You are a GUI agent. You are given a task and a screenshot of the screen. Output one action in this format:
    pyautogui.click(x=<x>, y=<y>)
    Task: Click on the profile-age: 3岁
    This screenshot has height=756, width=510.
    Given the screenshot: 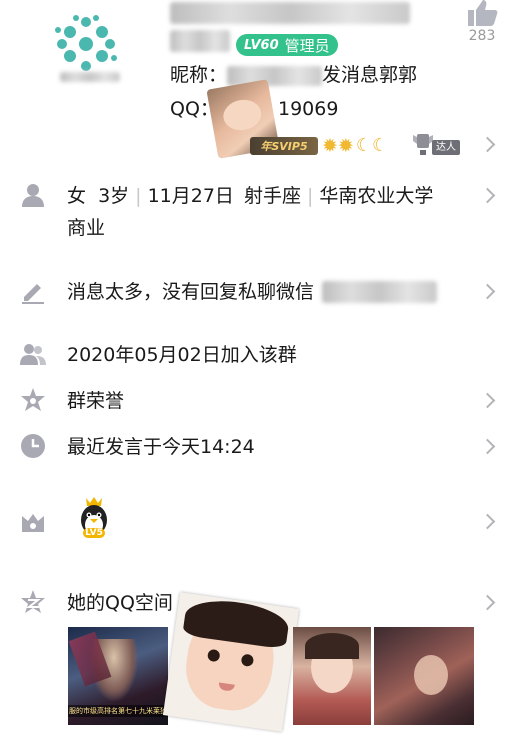 What is the action you would take?
    pyautogui.click(x=114, y=196)
    